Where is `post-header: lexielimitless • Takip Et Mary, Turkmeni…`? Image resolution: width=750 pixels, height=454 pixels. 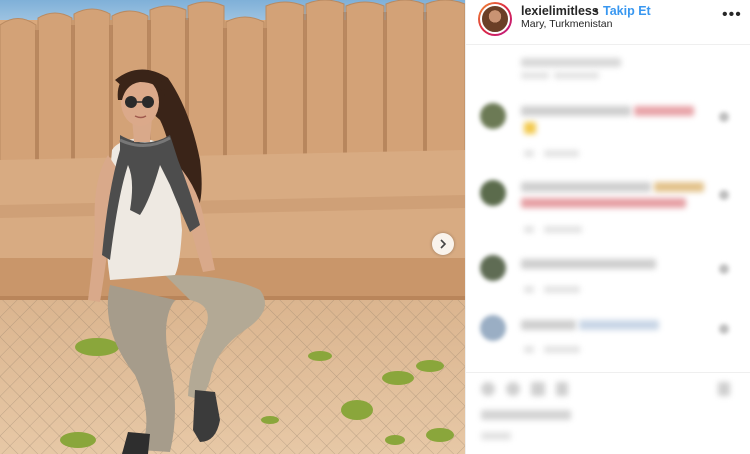
post-header: lexielimitless • Takip Et Mary, Turkmeni… is located at coordinates (608, 22).